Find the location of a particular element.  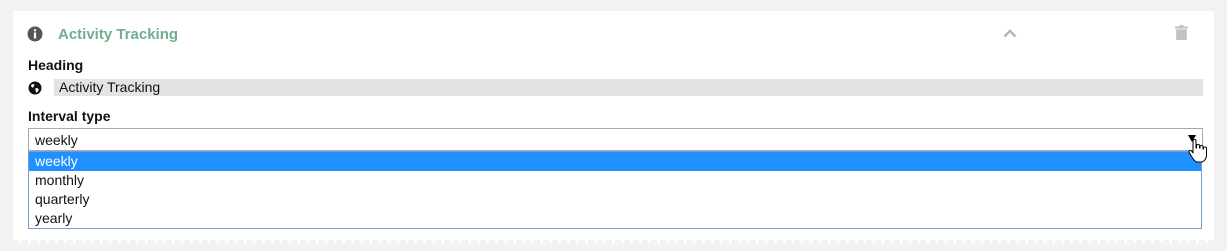

heading-label: Heading is located at coordinates (56, 65).